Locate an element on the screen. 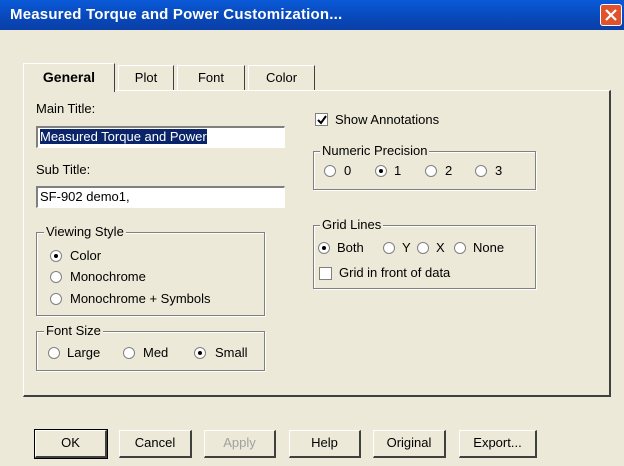  precision-0-radio is located at coordinates (330, 171).